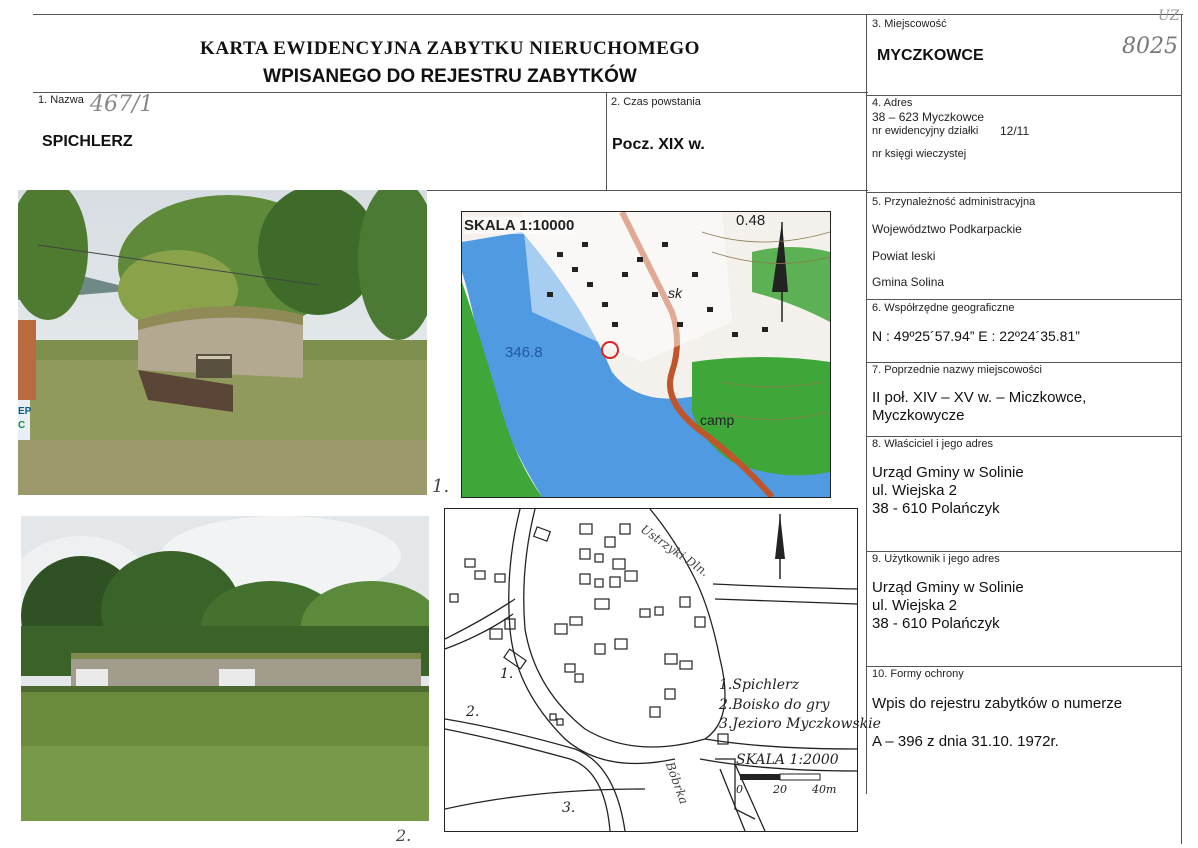  What do you see at coordinates (222, 342) in the screenshot?
I see `photo-granary-closeup` at bounding box center [222, 342].